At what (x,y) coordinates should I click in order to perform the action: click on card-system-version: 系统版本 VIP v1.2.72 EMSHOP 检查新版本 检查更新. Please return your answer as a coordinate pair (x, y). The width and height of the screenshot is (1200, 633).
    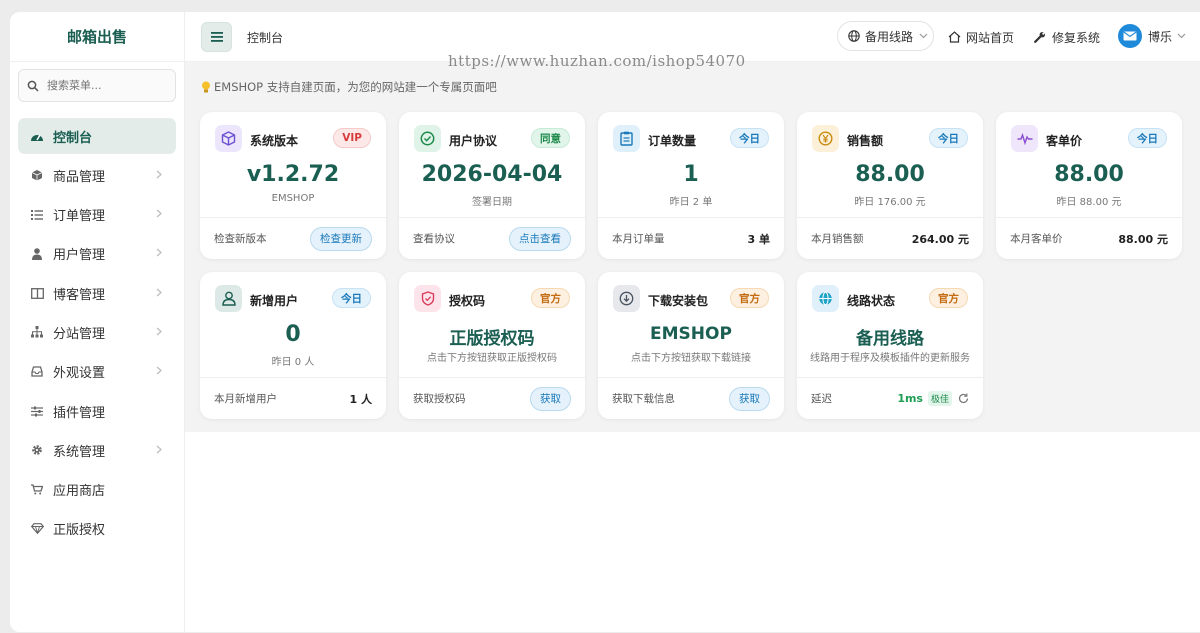
    Looking at the image, I should click on (293, 185).